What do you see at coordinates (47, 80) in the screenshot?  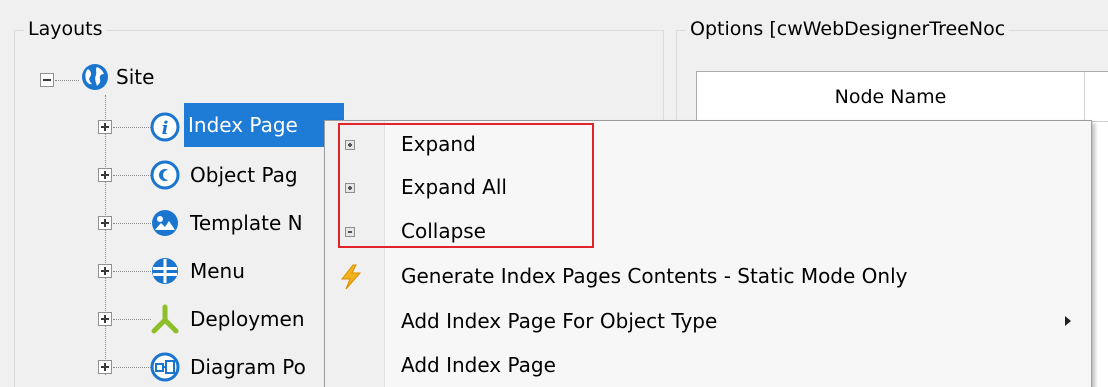 I see `site-collapse-toggle` at bounding box center [47, 80].